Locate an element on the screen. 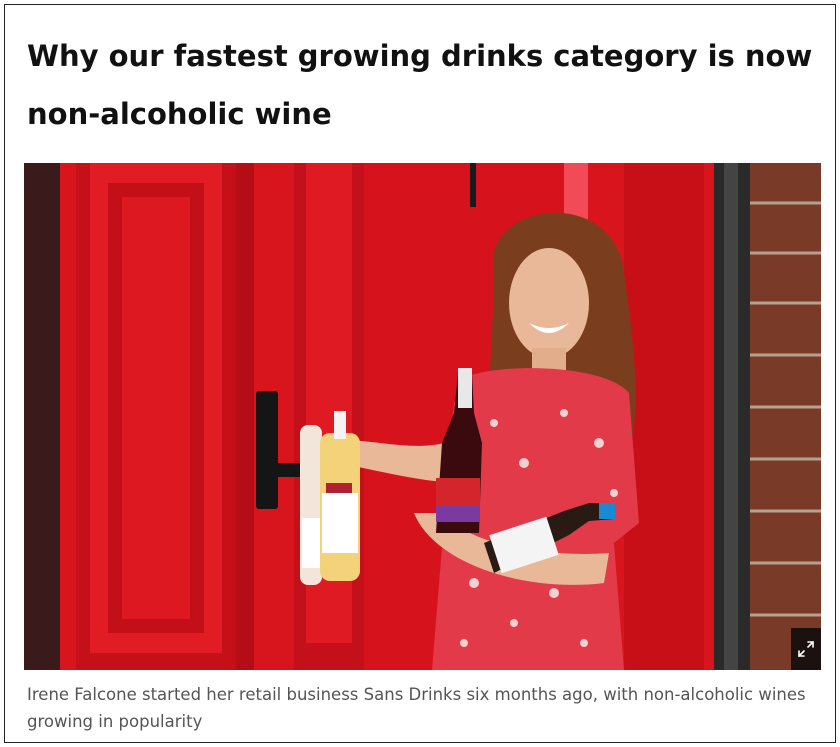  expand-icon is located at coordinates (806, 649).